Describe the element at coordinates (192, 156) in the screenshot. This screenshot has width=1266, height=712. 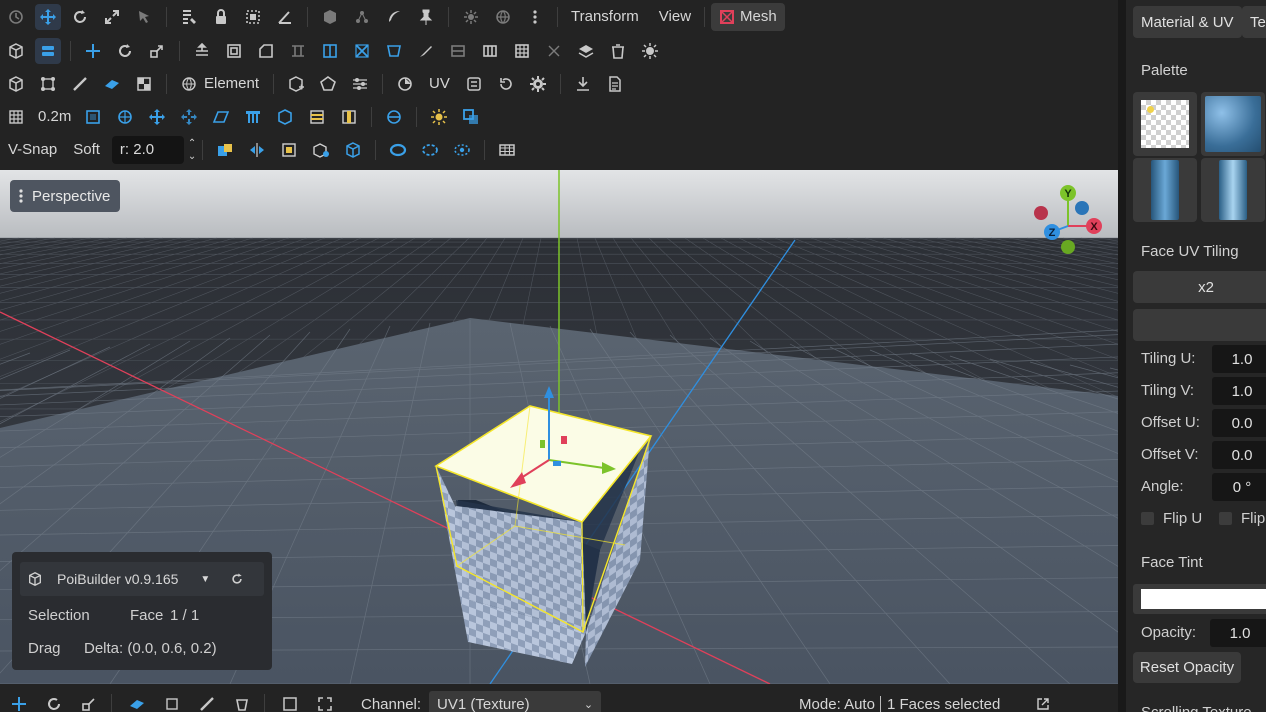
I see `radius-down-icon: ⌄` at that location.